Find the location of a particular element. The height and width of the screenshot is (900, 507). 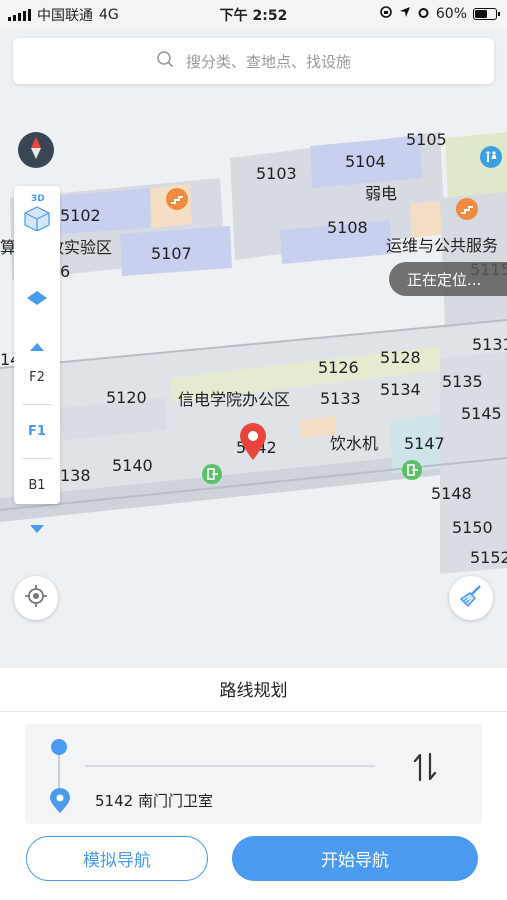

crosshair-icon is located at coordinates (36, 598).